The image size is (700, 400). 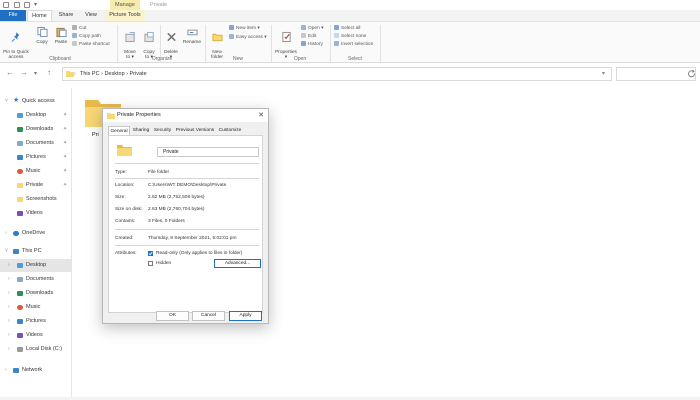 I want to click on tab-customize: Customize, so click(x=230, y=130).